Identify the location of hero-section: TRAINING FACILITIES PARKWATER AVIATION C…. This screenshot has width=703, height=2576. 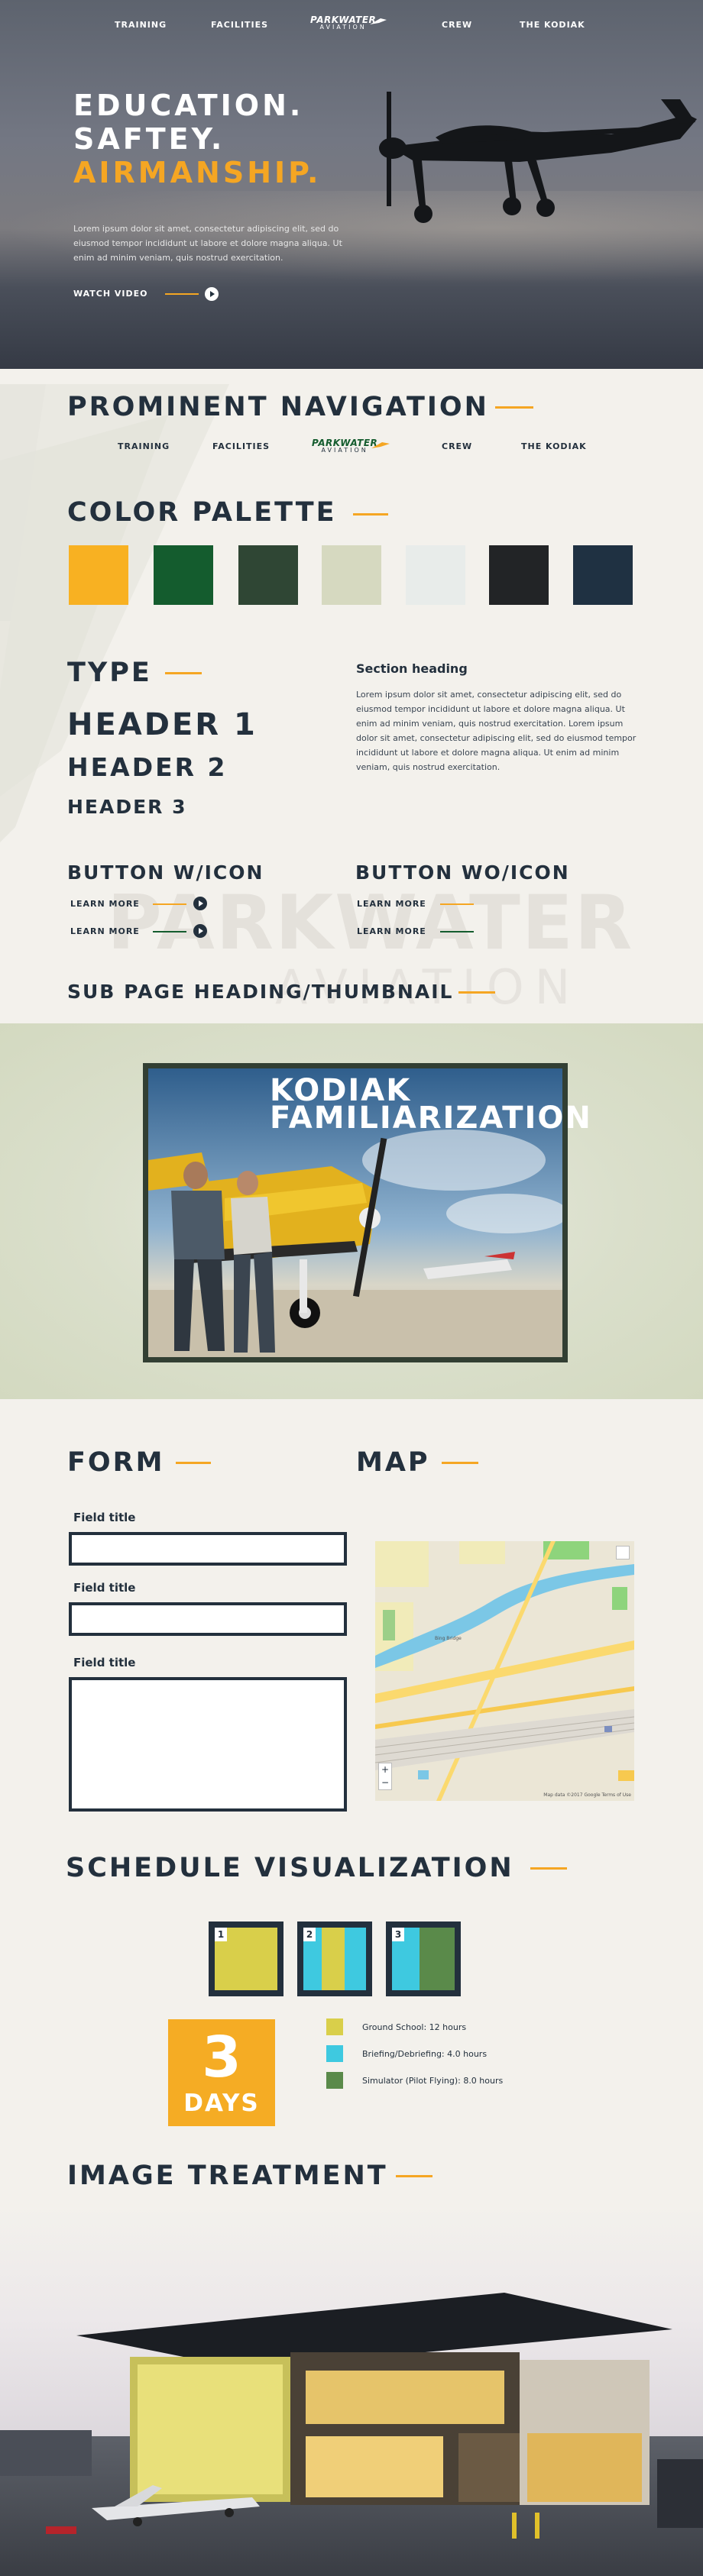
(351, 184).